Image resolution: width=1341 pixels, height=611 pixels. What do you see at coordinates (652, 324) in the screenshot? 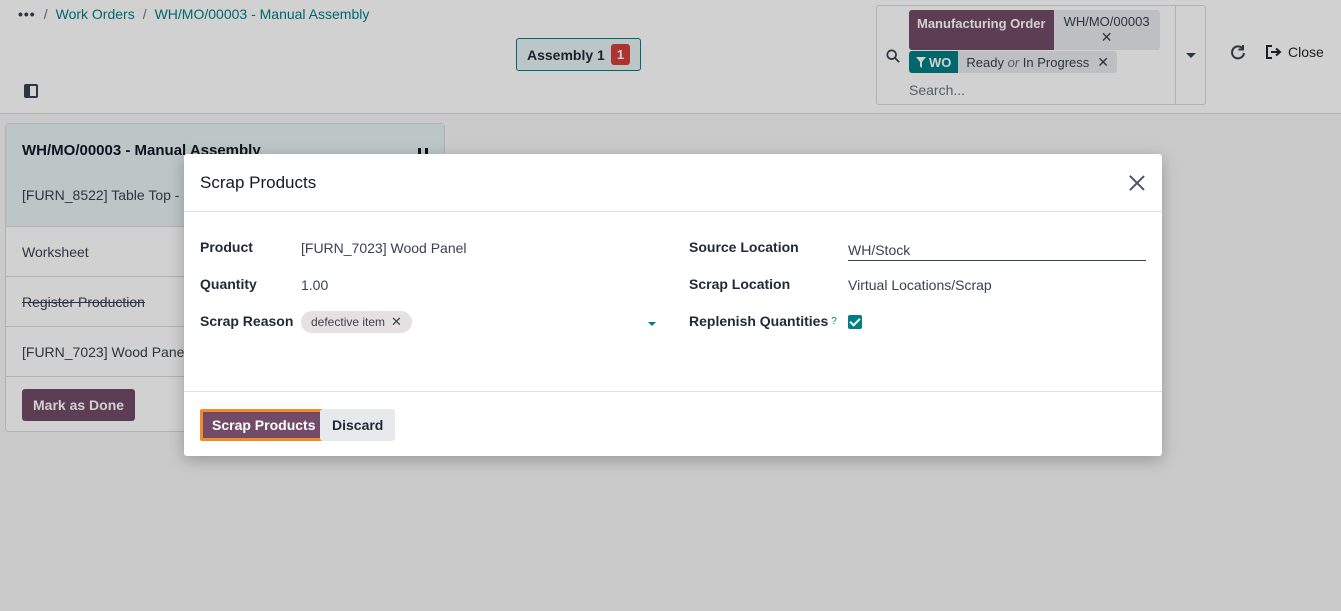
I see `scrap-reason-dropdown-icon` at bounding box center [652, 324].